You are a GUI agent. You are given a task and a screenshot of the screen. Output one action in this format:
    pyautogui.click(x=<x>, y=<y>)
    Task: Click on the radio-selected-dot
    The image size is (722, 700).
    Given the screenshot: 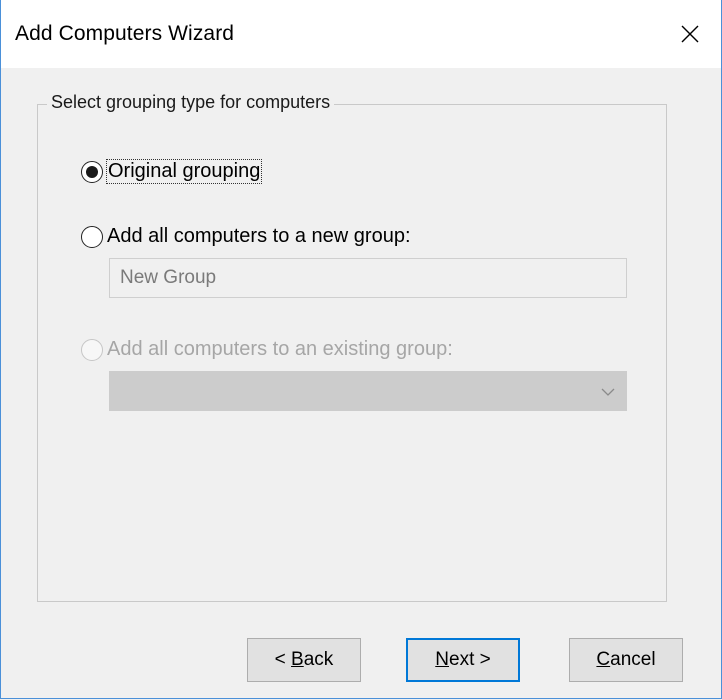 What is the action you would take?
    pyautogui.click(x=92, y=171)
    